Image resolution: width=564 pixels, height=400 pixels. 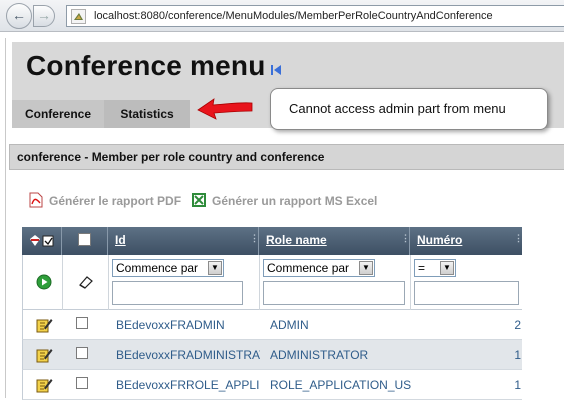 I want to click on column-numero-label: Numéro, so click(x=436, y=240).